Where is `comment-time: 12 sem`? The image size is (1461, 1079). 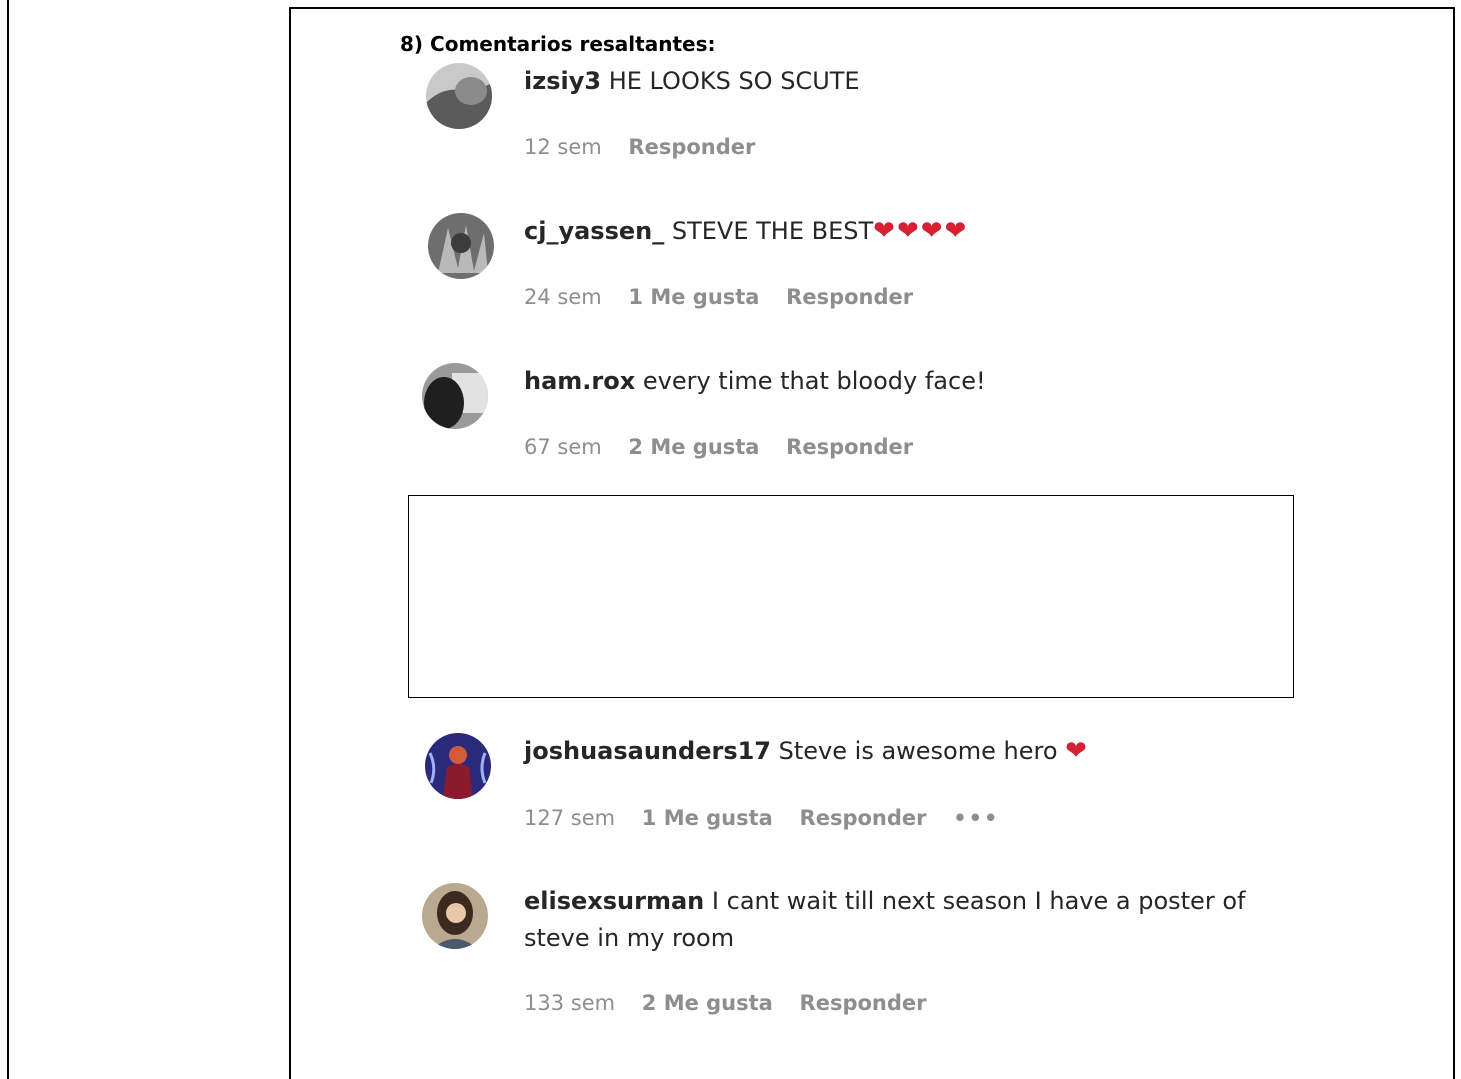 comment-time: 12 sem is located at coordinates (563, 147).